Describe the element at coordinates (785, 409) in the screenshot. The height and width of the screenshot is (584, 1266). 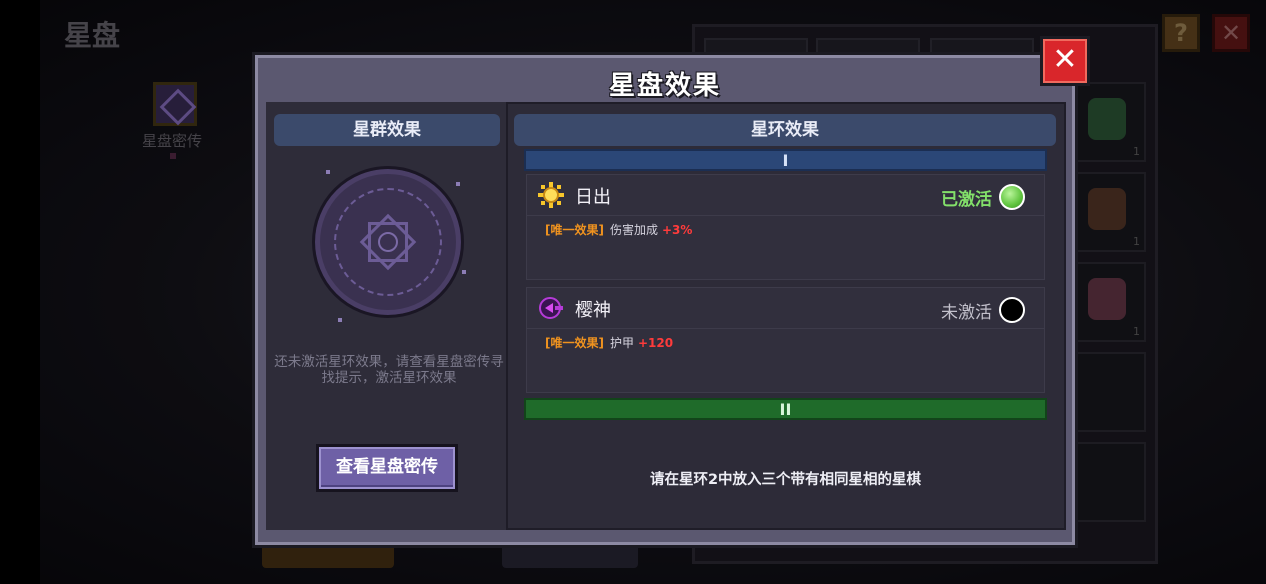
I see `ring-2-bar: II` at that location.